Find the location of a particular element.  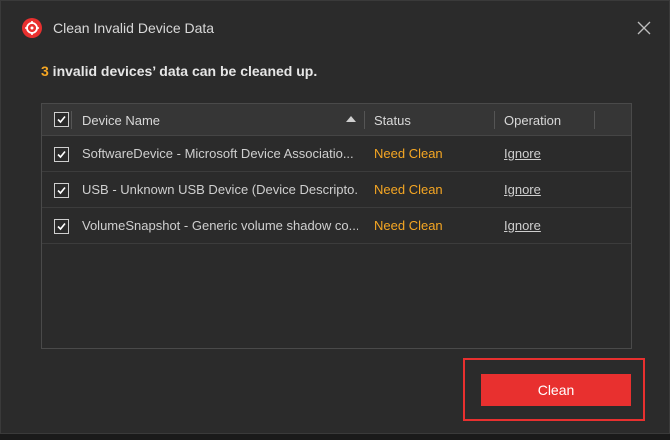

column-header-operation: Operation is located at coordinates (532, 120).